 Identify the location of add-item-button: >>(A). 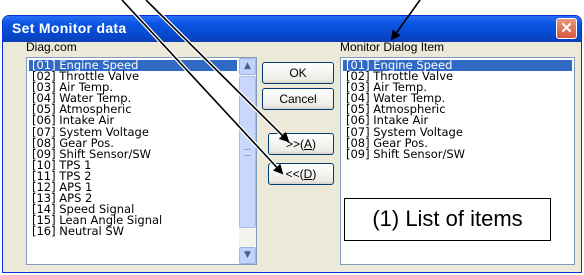
(301, 144).